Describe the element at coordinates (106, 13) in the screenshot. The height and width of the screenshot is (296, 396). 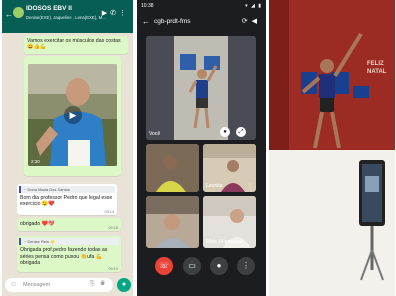
I see `video-icon: ▶` at that location.